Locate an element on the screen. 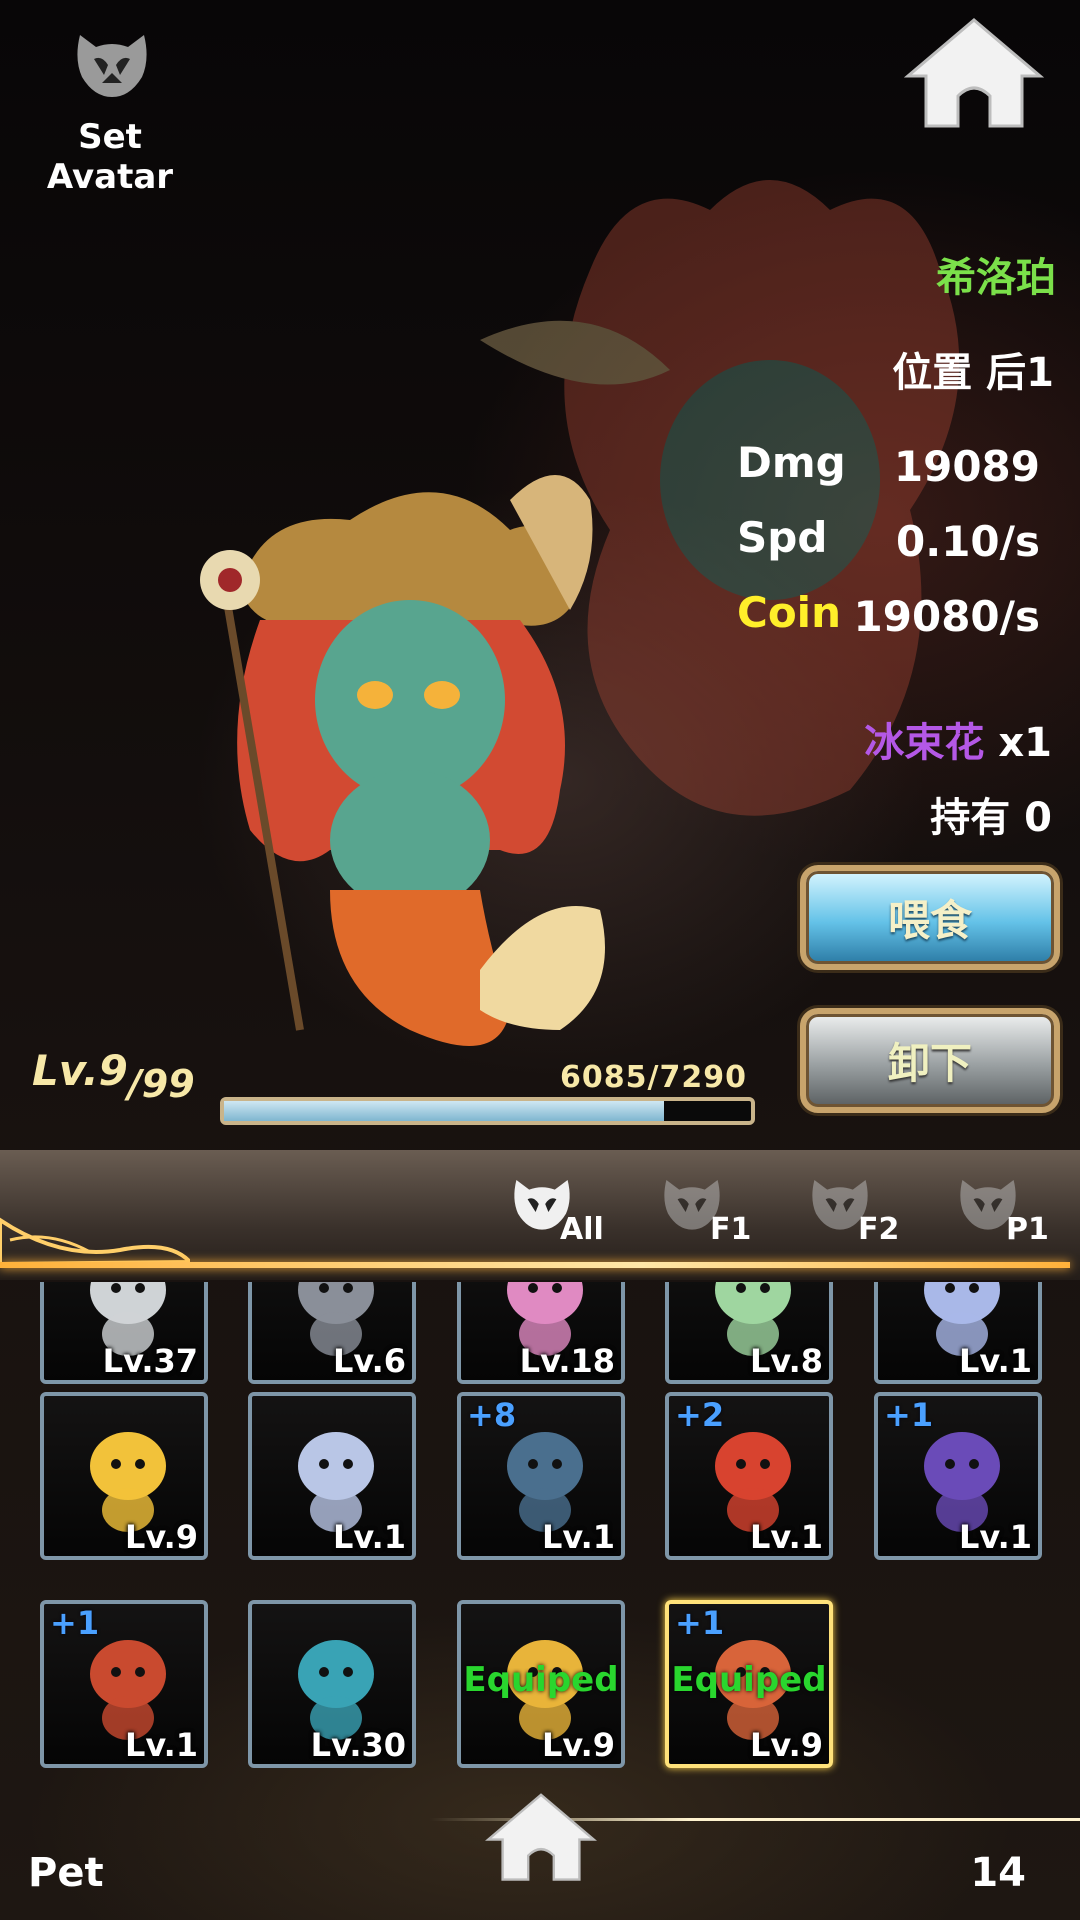 This screenshot has width=1080, height=1920. pet-slot-level: Lv.18 is located at coordinates (567, 1361).